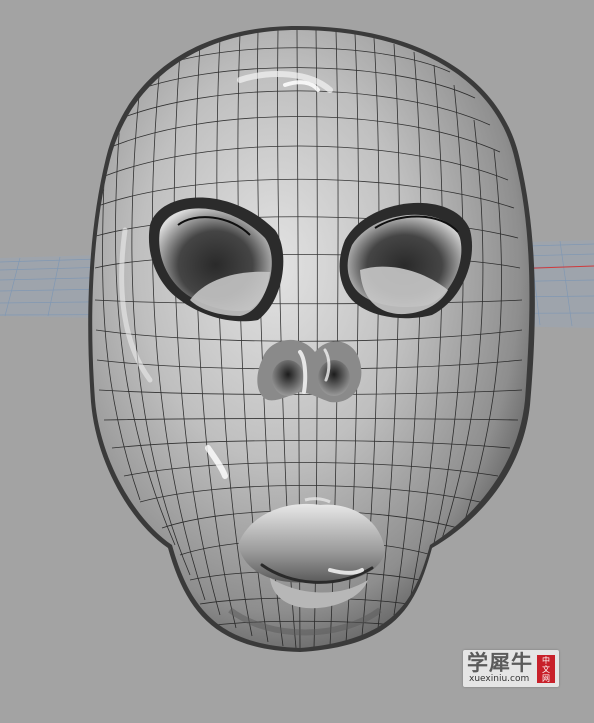 The image size is (594, 723). I want to click on nose, so click(309, 371).